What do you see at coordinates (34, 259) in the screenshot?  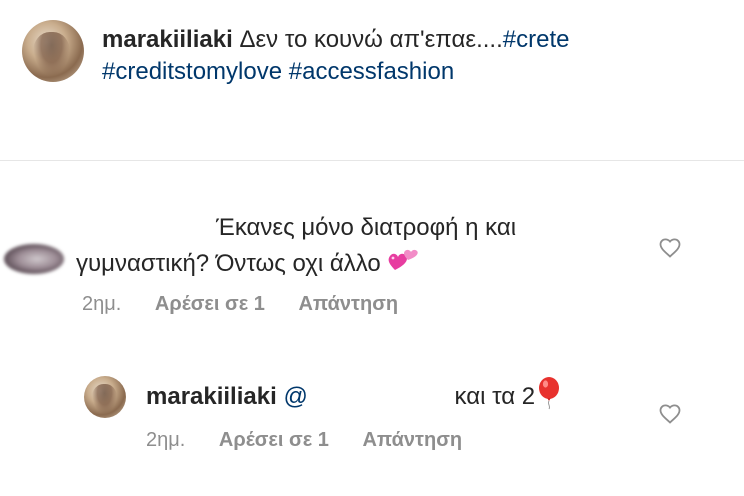 I see `commenter-avatar` at bounding box center [34, 259].